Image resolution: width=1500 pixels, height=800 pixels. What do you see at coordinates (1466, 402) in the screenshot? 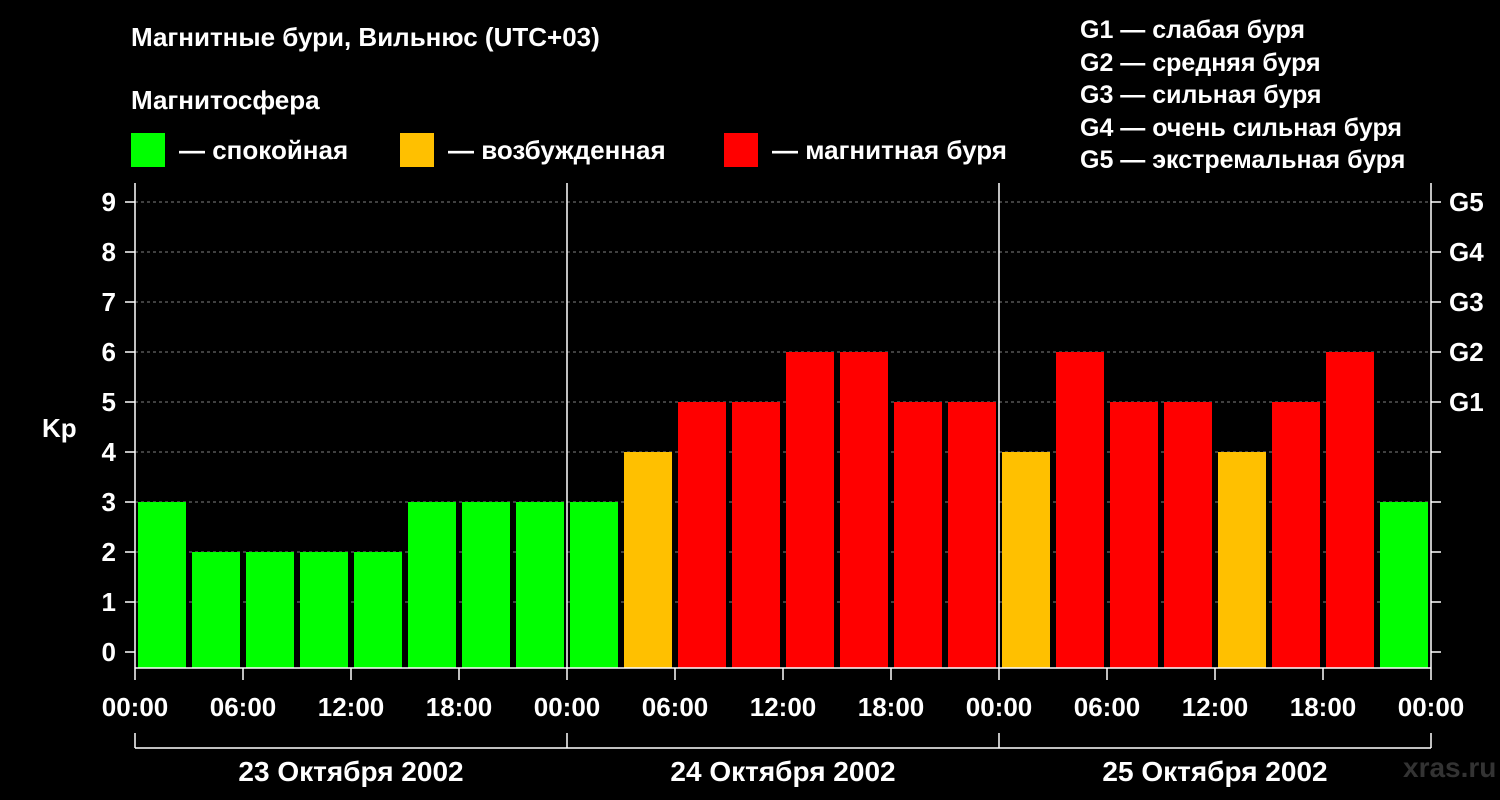
I see `g-level-label: G1` at bounding box center [1466, 402].